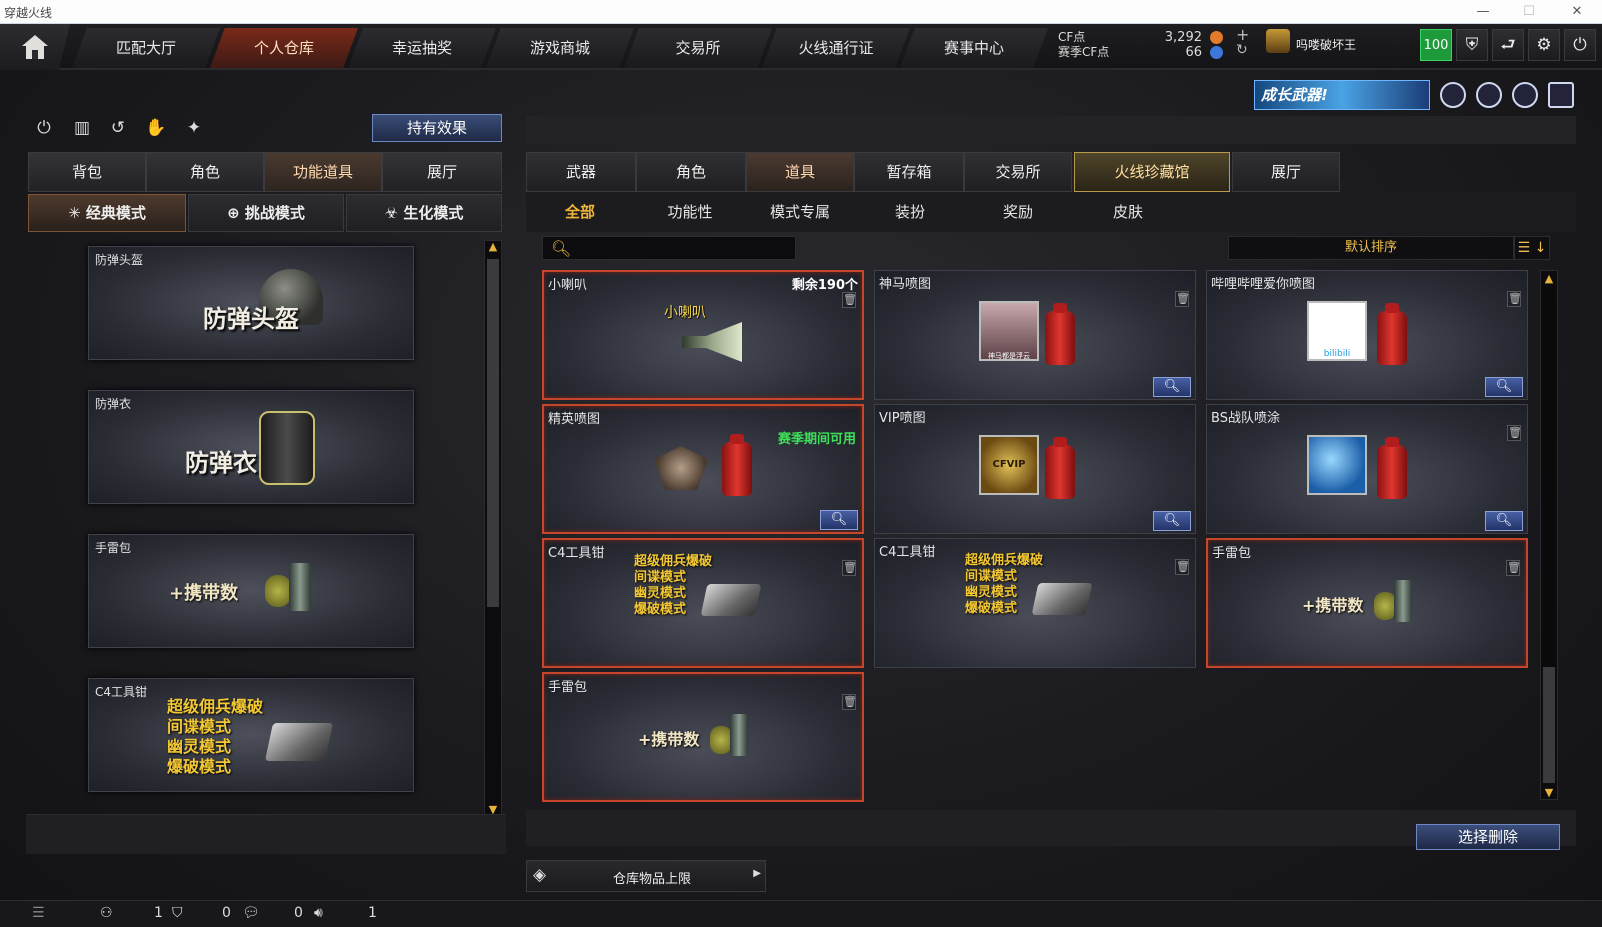  I want to click on refresh-icon: ↻, so click(1242, 50).